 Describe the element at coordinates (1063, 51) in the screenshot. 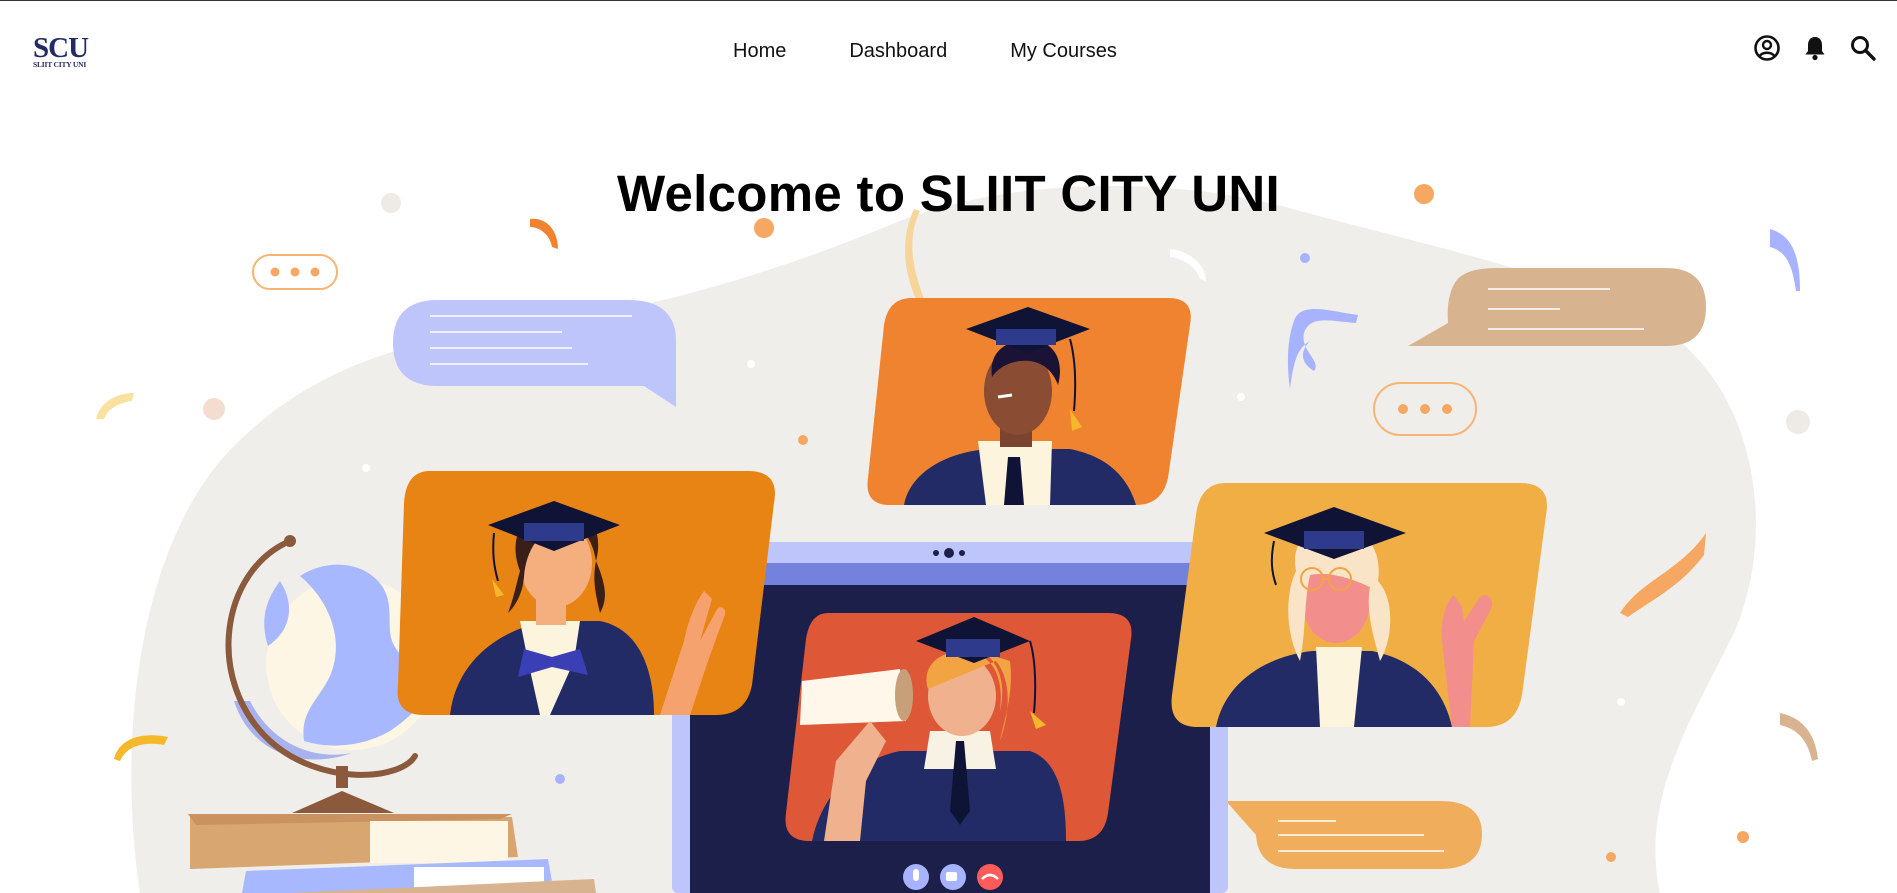

I see `nav-link-my-courses: My Courses` at that location.